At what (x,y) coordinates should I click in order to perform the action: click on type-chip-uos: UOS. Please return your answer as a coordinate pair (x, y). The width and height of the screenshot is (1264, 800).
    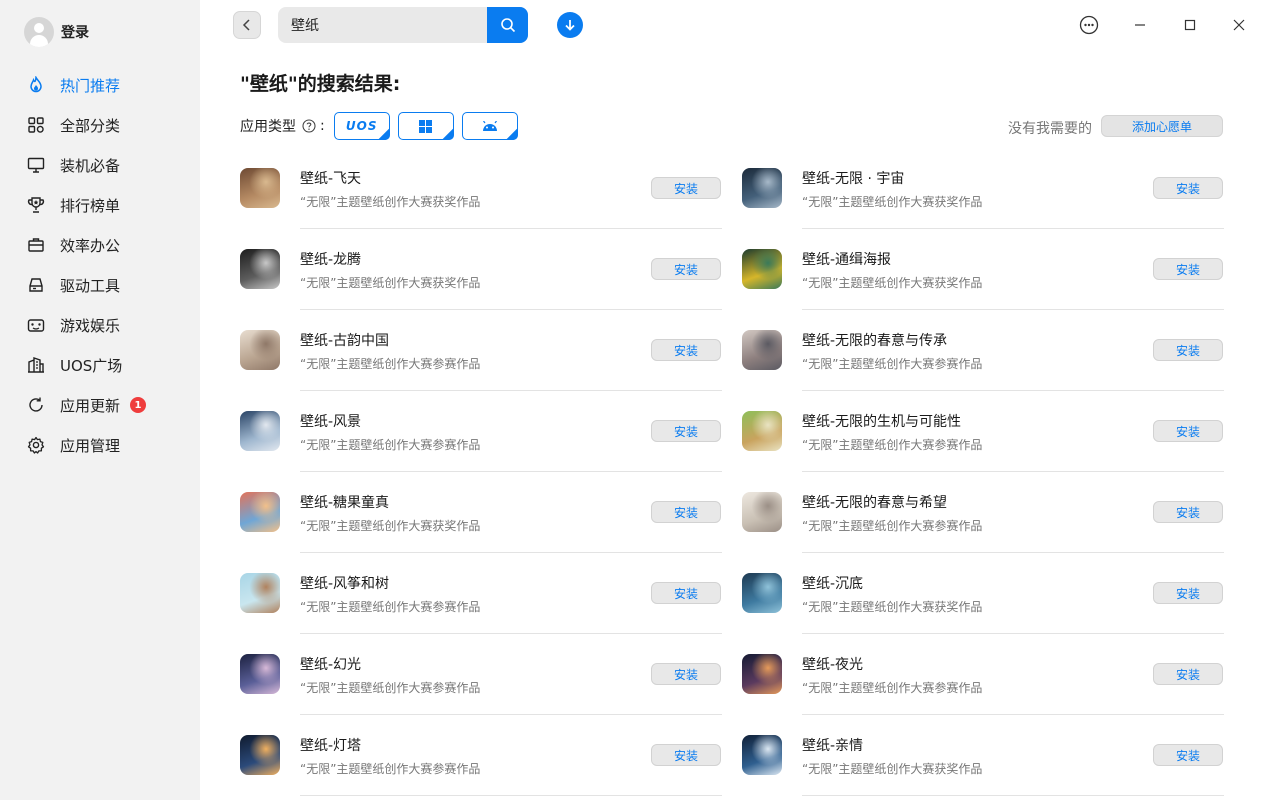
    Looking at the image, I should click on (361, 126).